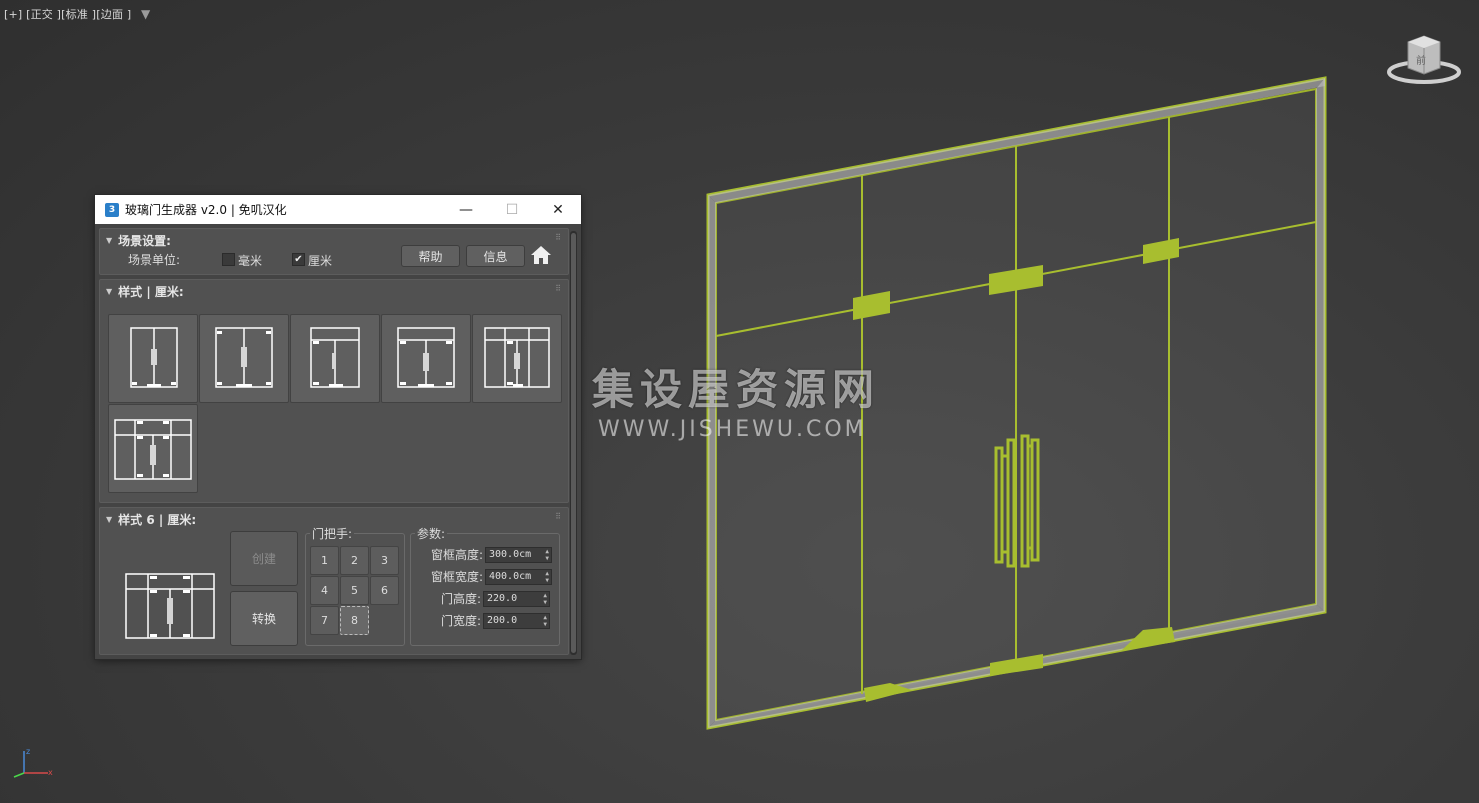 The height and width of the screenshot is (803, 1479). Describe the element at coordinates (324, 560) in the screenshot. I see `handle-1-button: 1` at that location.